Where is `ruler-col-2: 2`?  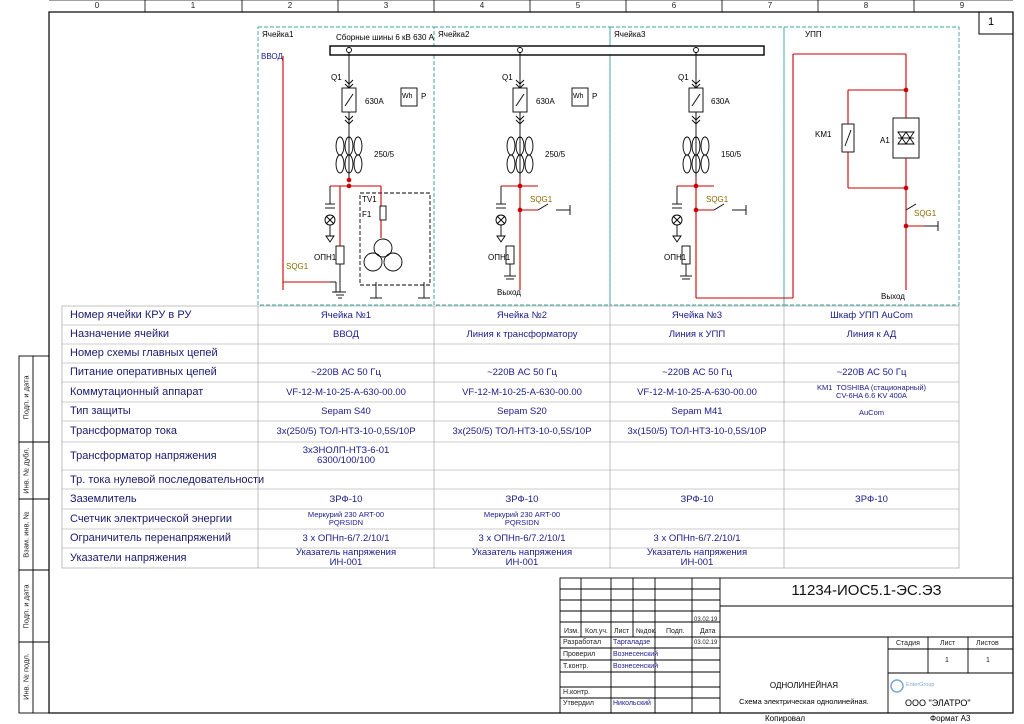
ruler-col-2: 2 is located at coordinates (290, 5).